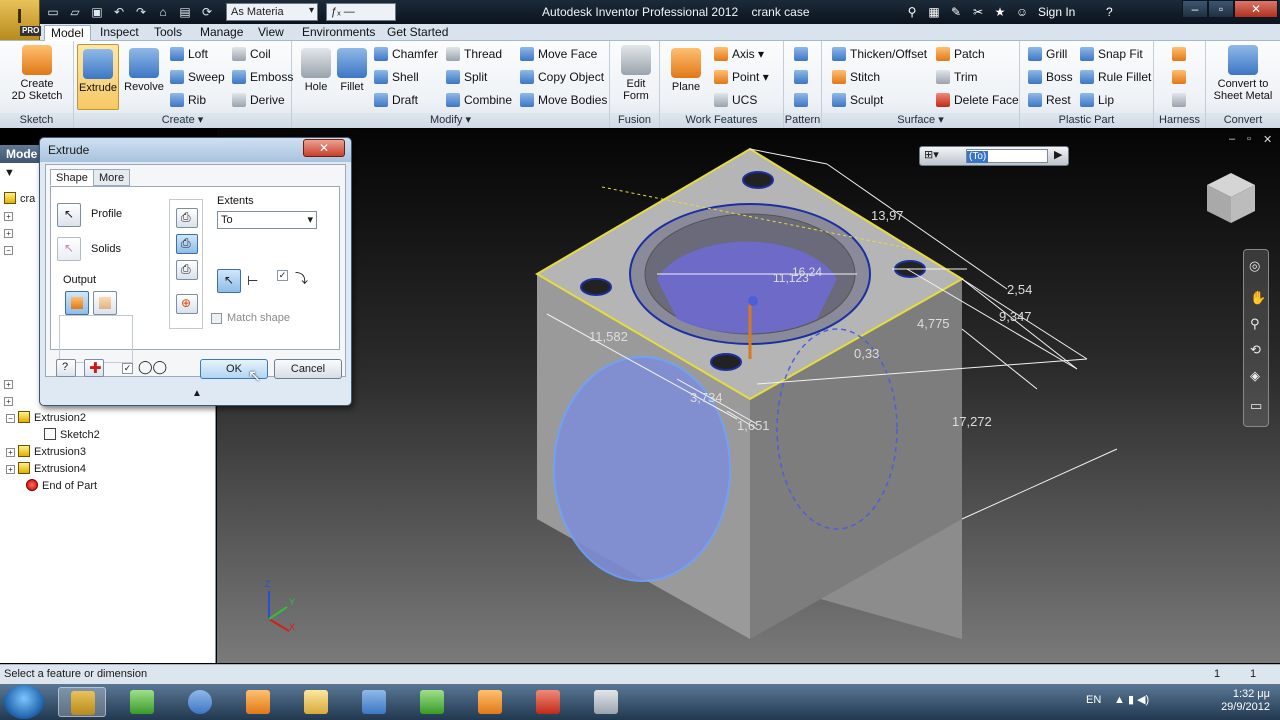 The width and height of the screenshot is (1280, 720). Describe the element at coordinates (1046, 54) in the screenshot. I see `grill-button: Grill` at that location.